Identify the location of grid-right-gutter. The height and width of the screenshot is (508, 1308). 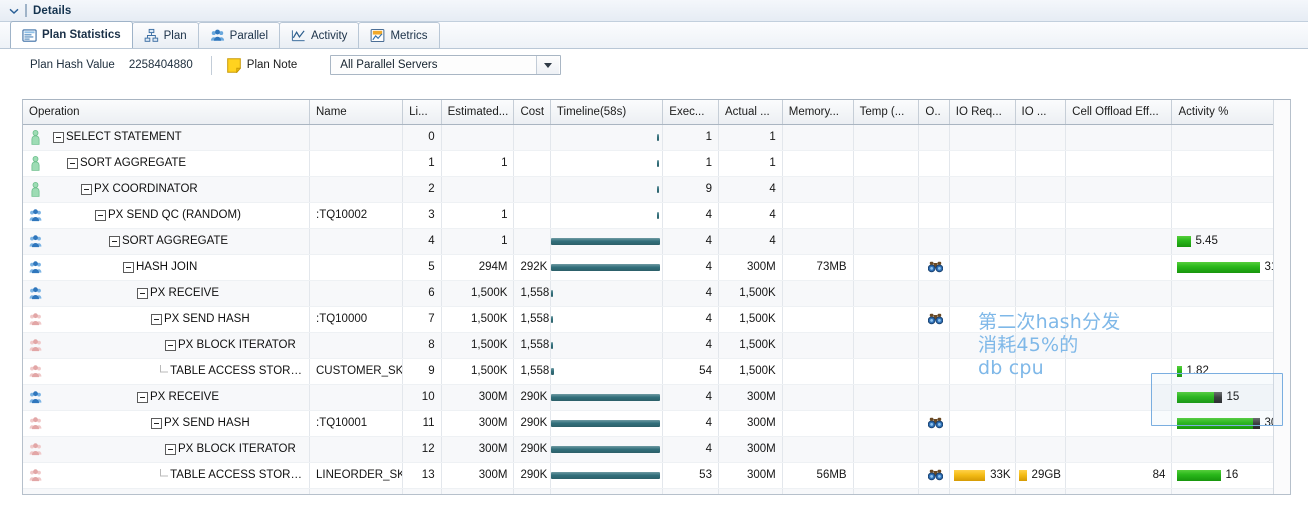
(1281, 297).